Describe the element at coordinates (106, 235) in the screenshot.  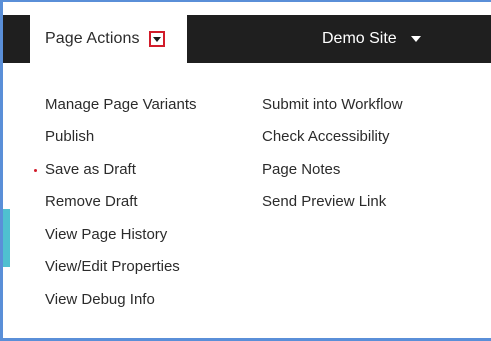
I see `menu-item-view-page-history: View Page History` at that location.